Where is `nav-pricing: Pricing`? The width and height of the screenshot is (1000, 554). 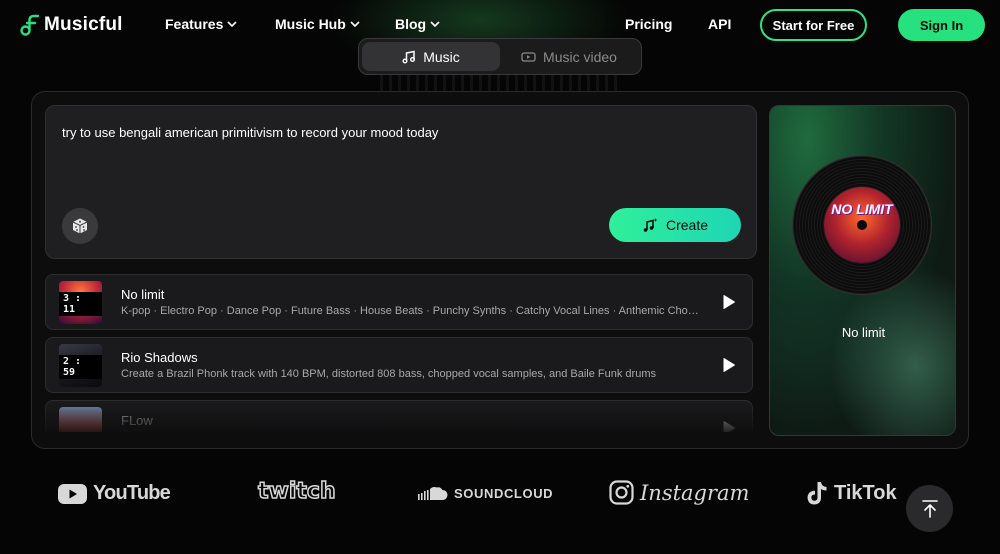 nav-pricing: Pricing is located at coordinates (648, 24).